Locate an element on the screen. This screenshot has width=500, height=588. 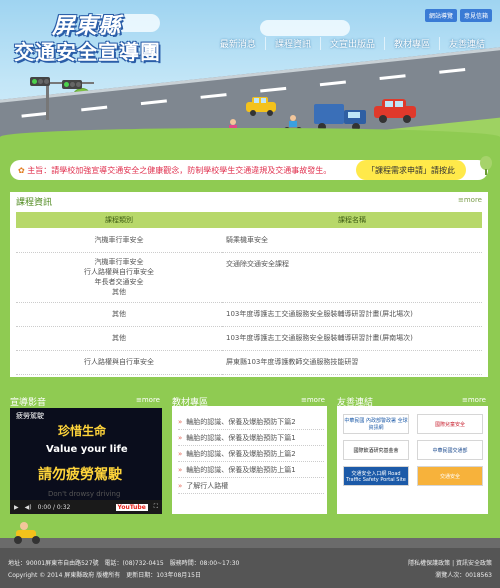
video-caption: 請勿疲勞駕駛 is located at coordinates (80, 475).